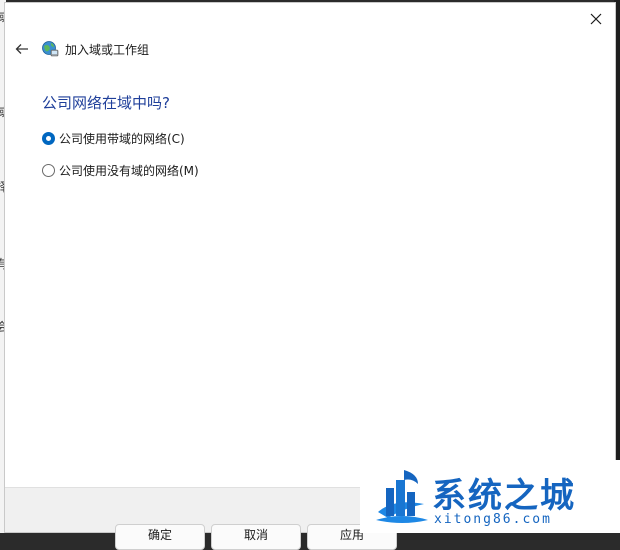 This screenshot has height=550, width=620. I want to click on close-button, so click(596, 19).